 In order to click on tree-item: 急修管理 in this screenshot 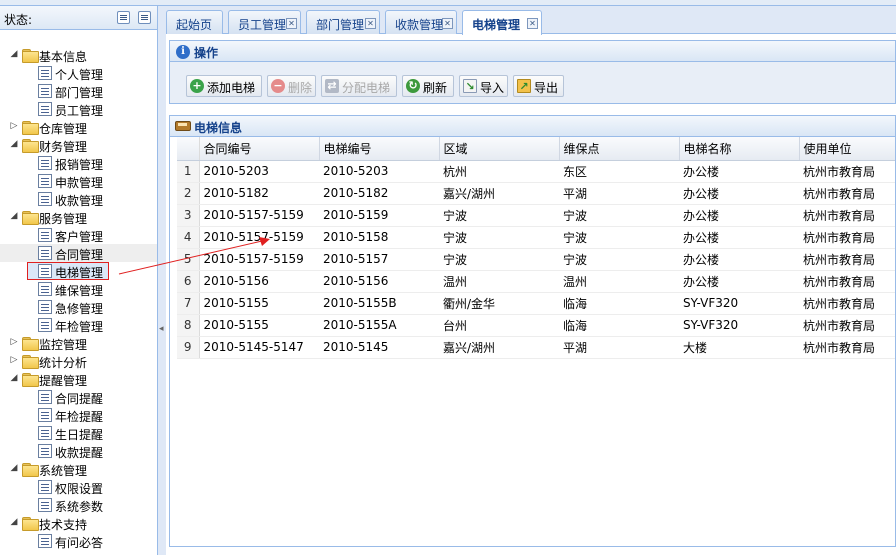, I will do `click(78, 307)`.